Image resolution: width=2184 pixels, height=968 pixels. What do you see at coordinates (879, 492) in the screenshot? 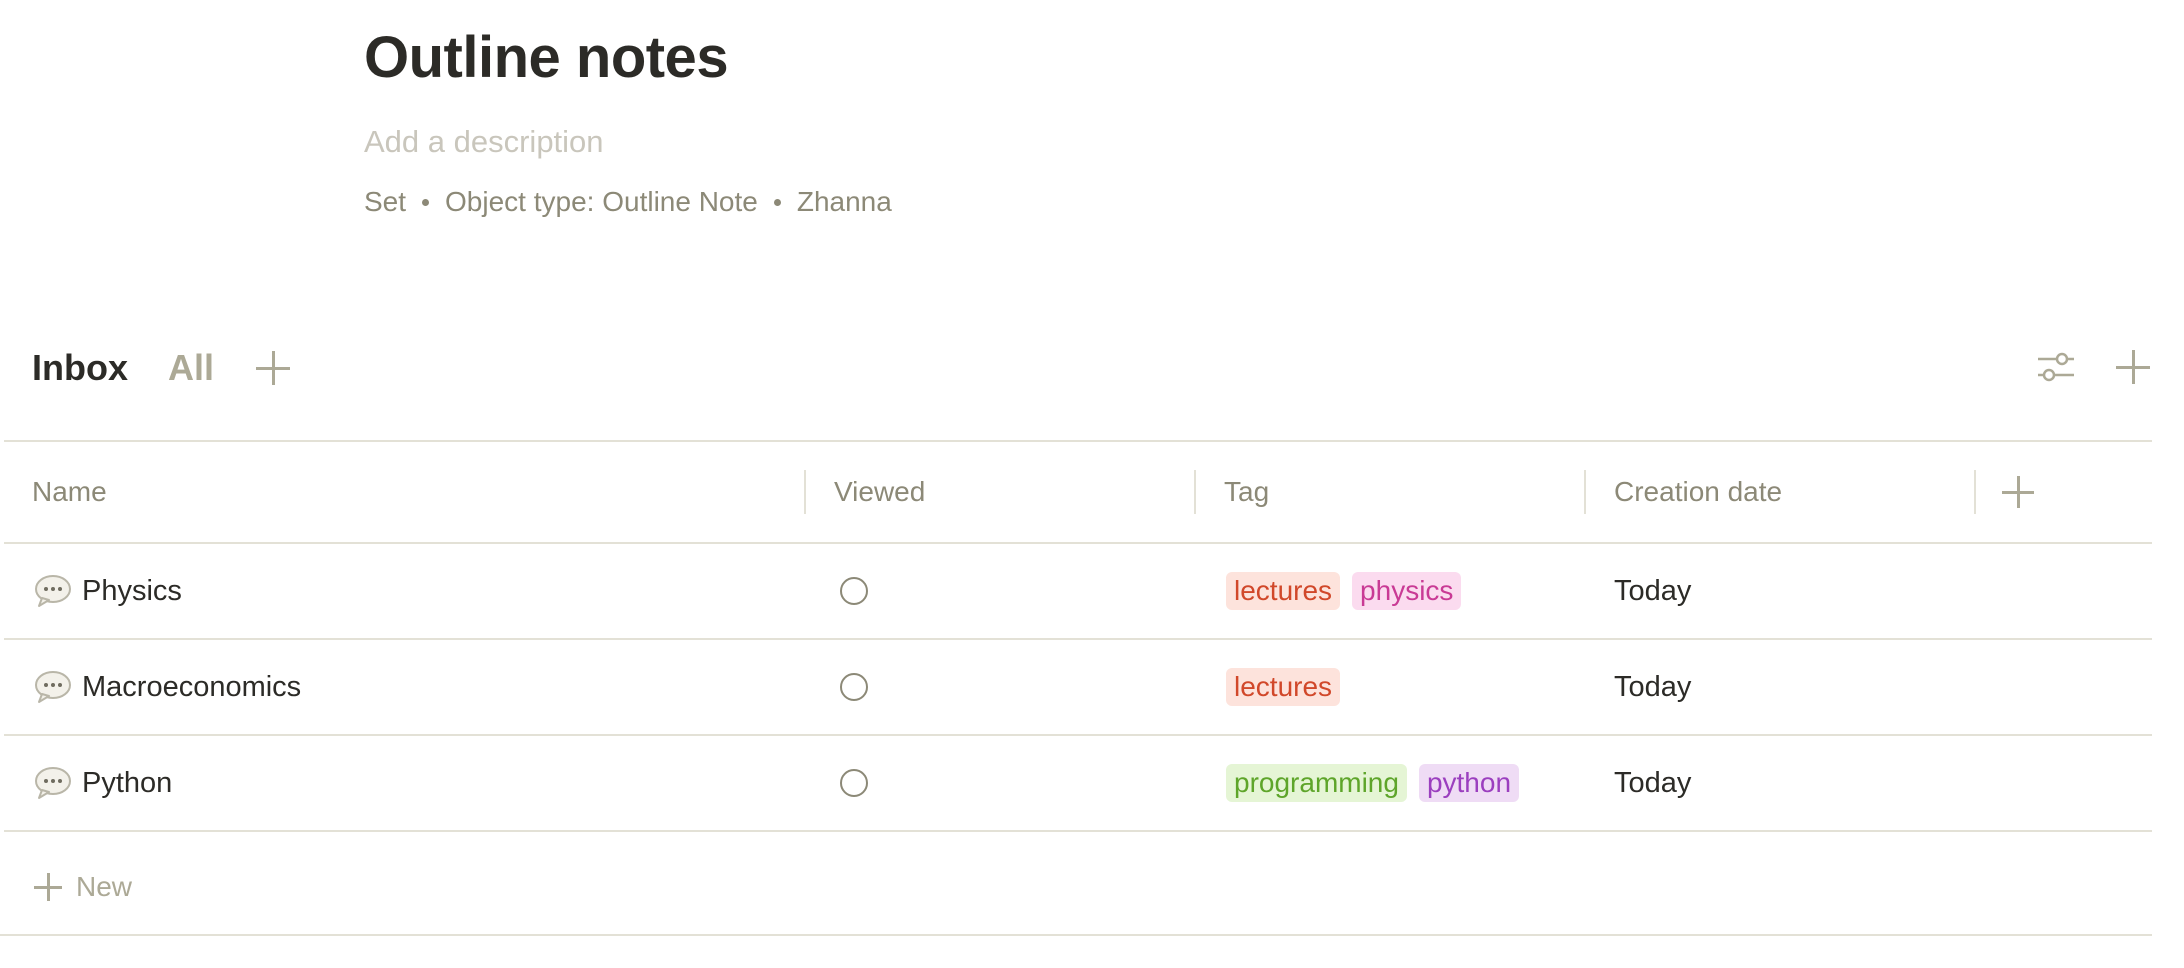
I see `column-header-viewed: Viewed` at bounding box center [879, 492].